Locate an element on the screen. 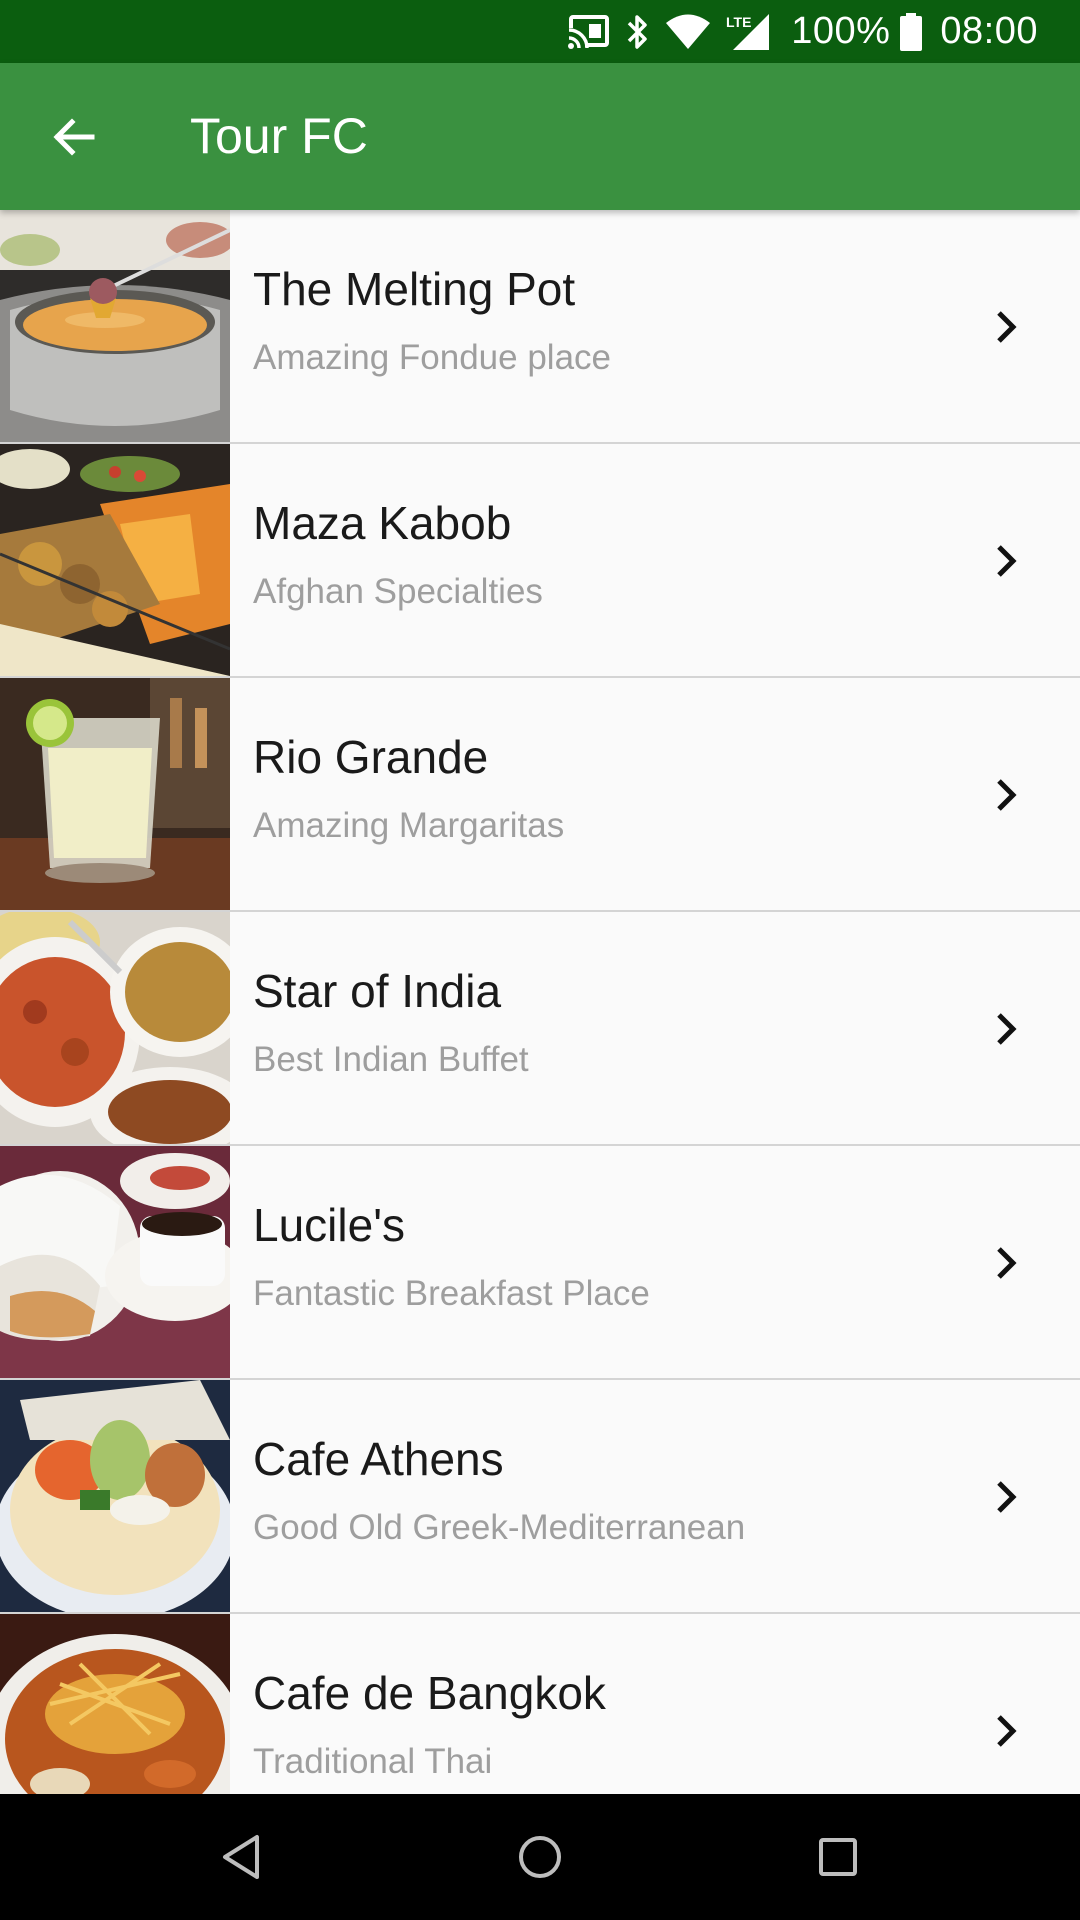 Image resolution: width=1080 pixels, height=1920 pixels. list-item: Lucile's Fantastic Breakfast Place is located at coordinates (540, 1263).